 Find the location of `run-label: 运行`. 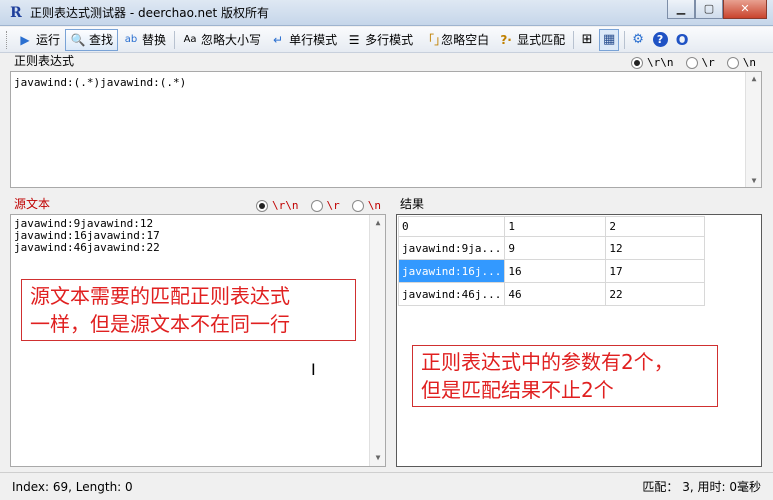

run-label: 运行 is located at coordinates (48, 40).